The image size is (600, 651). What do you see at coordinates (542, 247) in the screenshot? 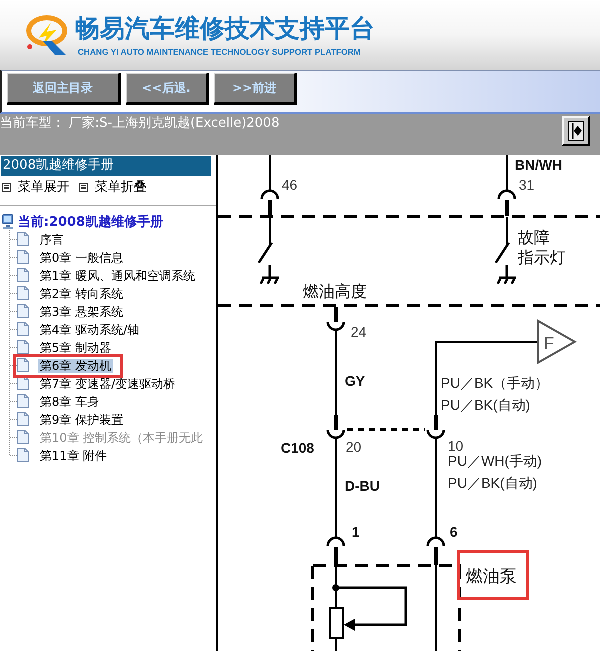
I see `component-label: 故障 指示灯` at bounding box center [542, 247].